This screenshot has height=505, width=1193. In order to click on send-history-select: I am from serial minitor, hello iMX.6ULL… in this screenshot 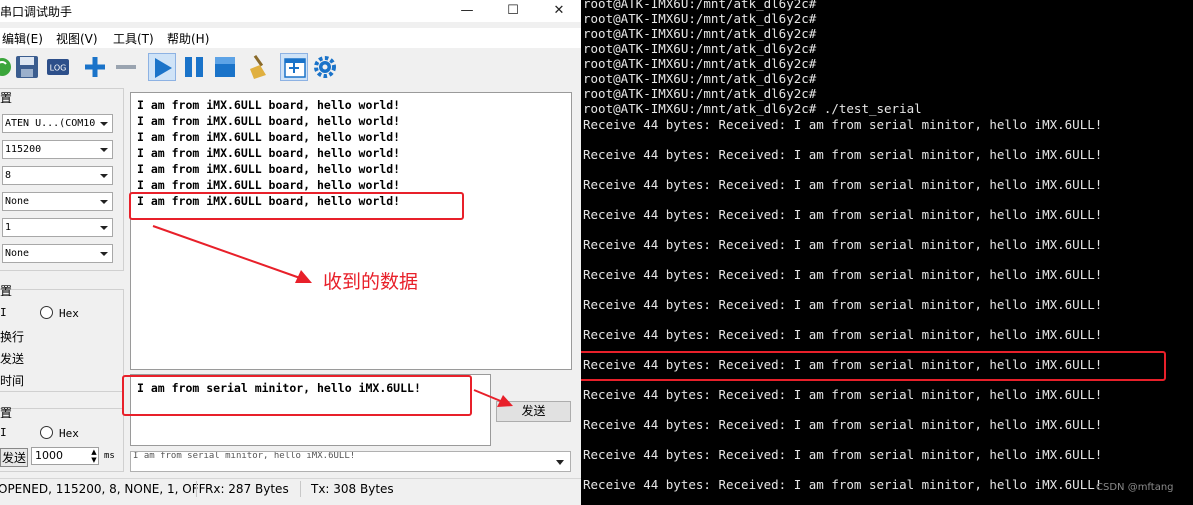, I will do `click(350, 461)`.